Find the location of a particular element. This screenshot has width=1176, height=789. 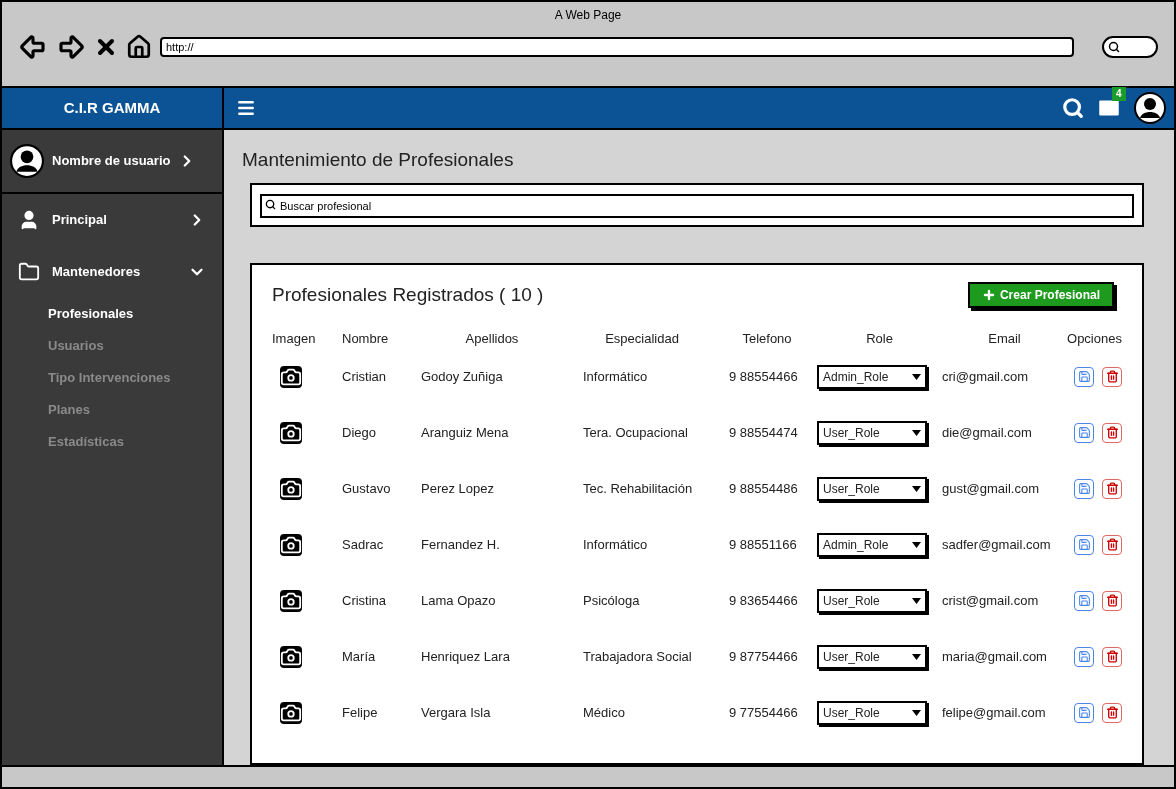

table-cell-text: María is located at coordinates (359, 656).